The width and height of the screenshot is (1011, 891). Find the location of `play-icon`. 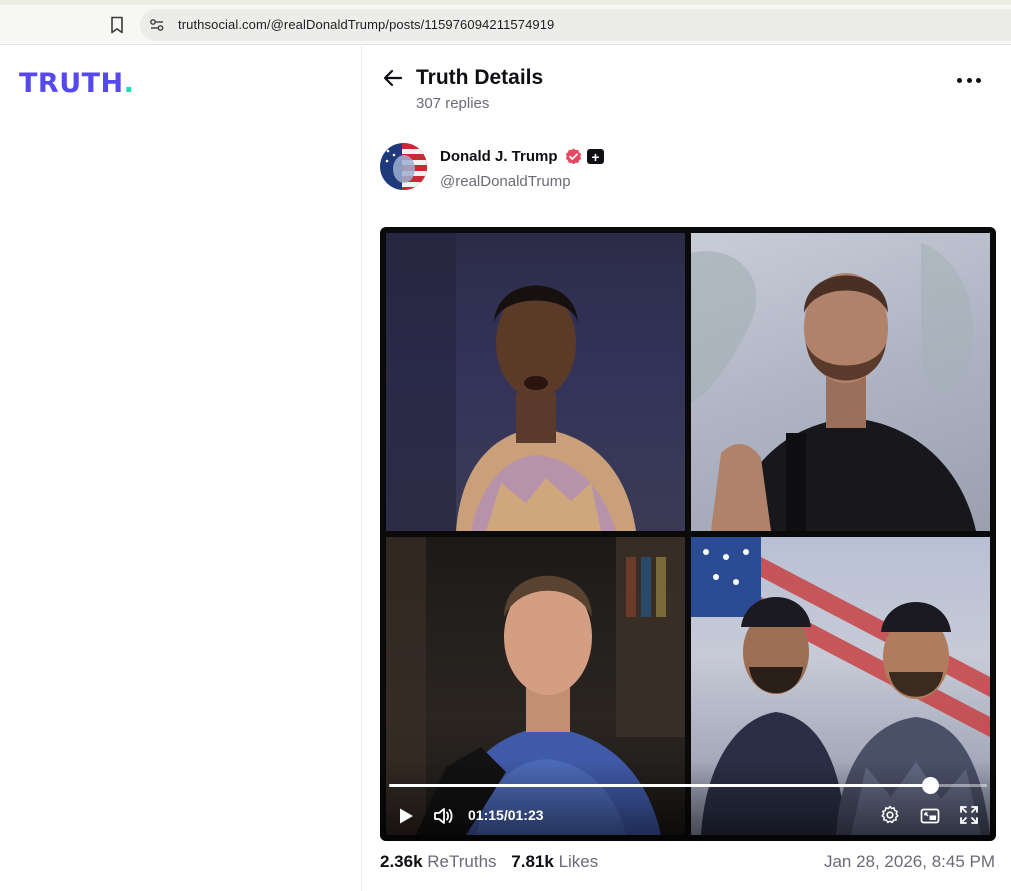

play-icon is located at coordinates (406, 816).